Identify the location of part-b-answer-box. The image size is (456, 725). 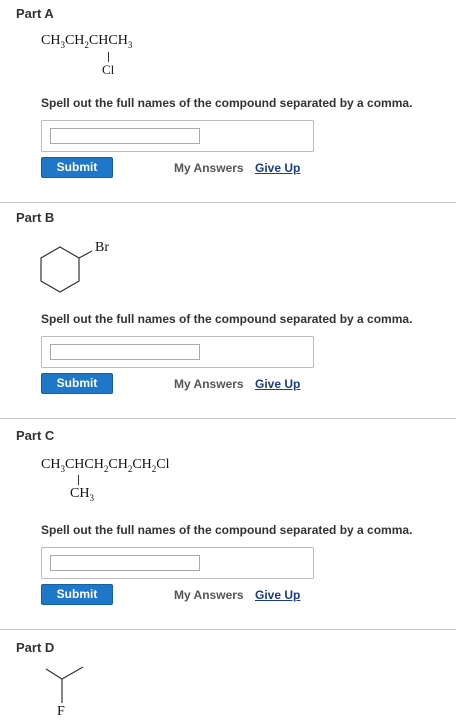
(177, 352).